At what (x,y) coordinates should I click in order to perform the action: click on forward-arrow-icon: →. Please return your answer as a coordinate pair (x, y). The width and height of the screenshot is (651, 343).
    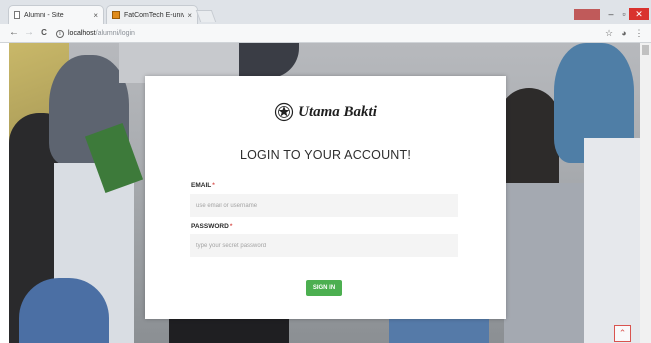
    Looking at the image, I should click on (29, 33).